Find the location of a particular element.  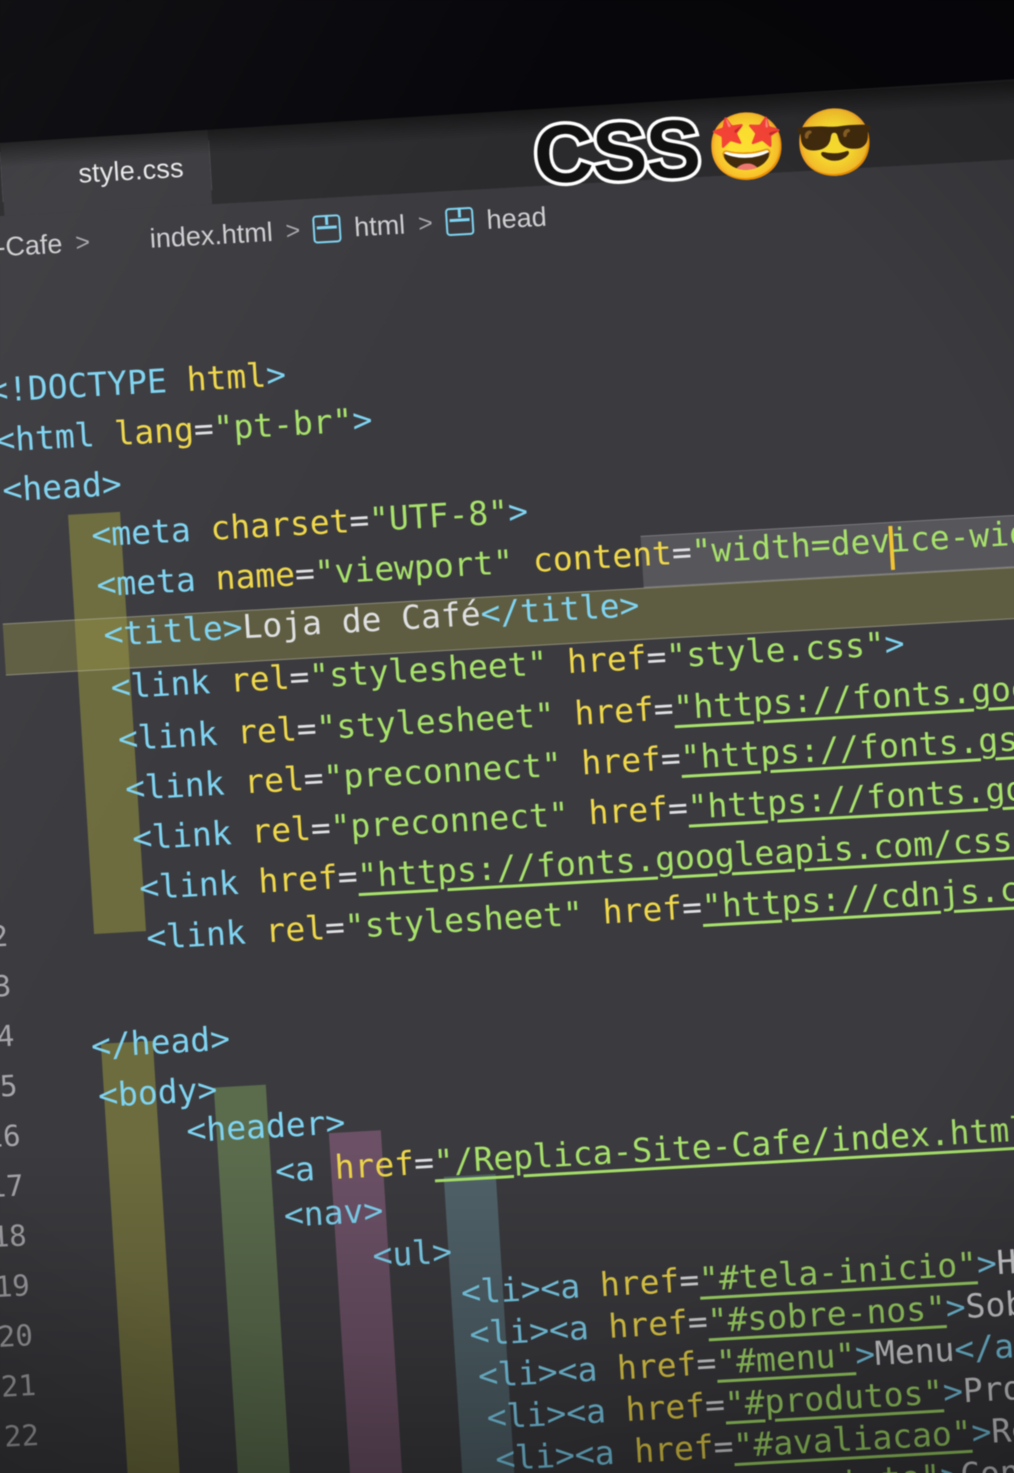

token-title-close: </title> is located at coordinates (560, 609).